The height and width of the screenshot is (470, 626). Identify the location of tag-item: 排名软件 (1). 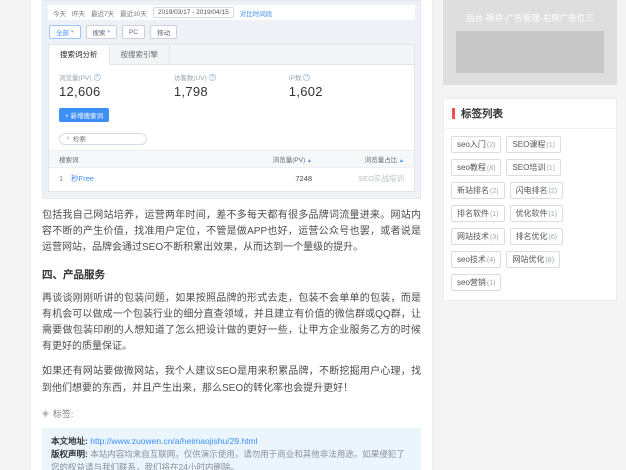
(478, 213).